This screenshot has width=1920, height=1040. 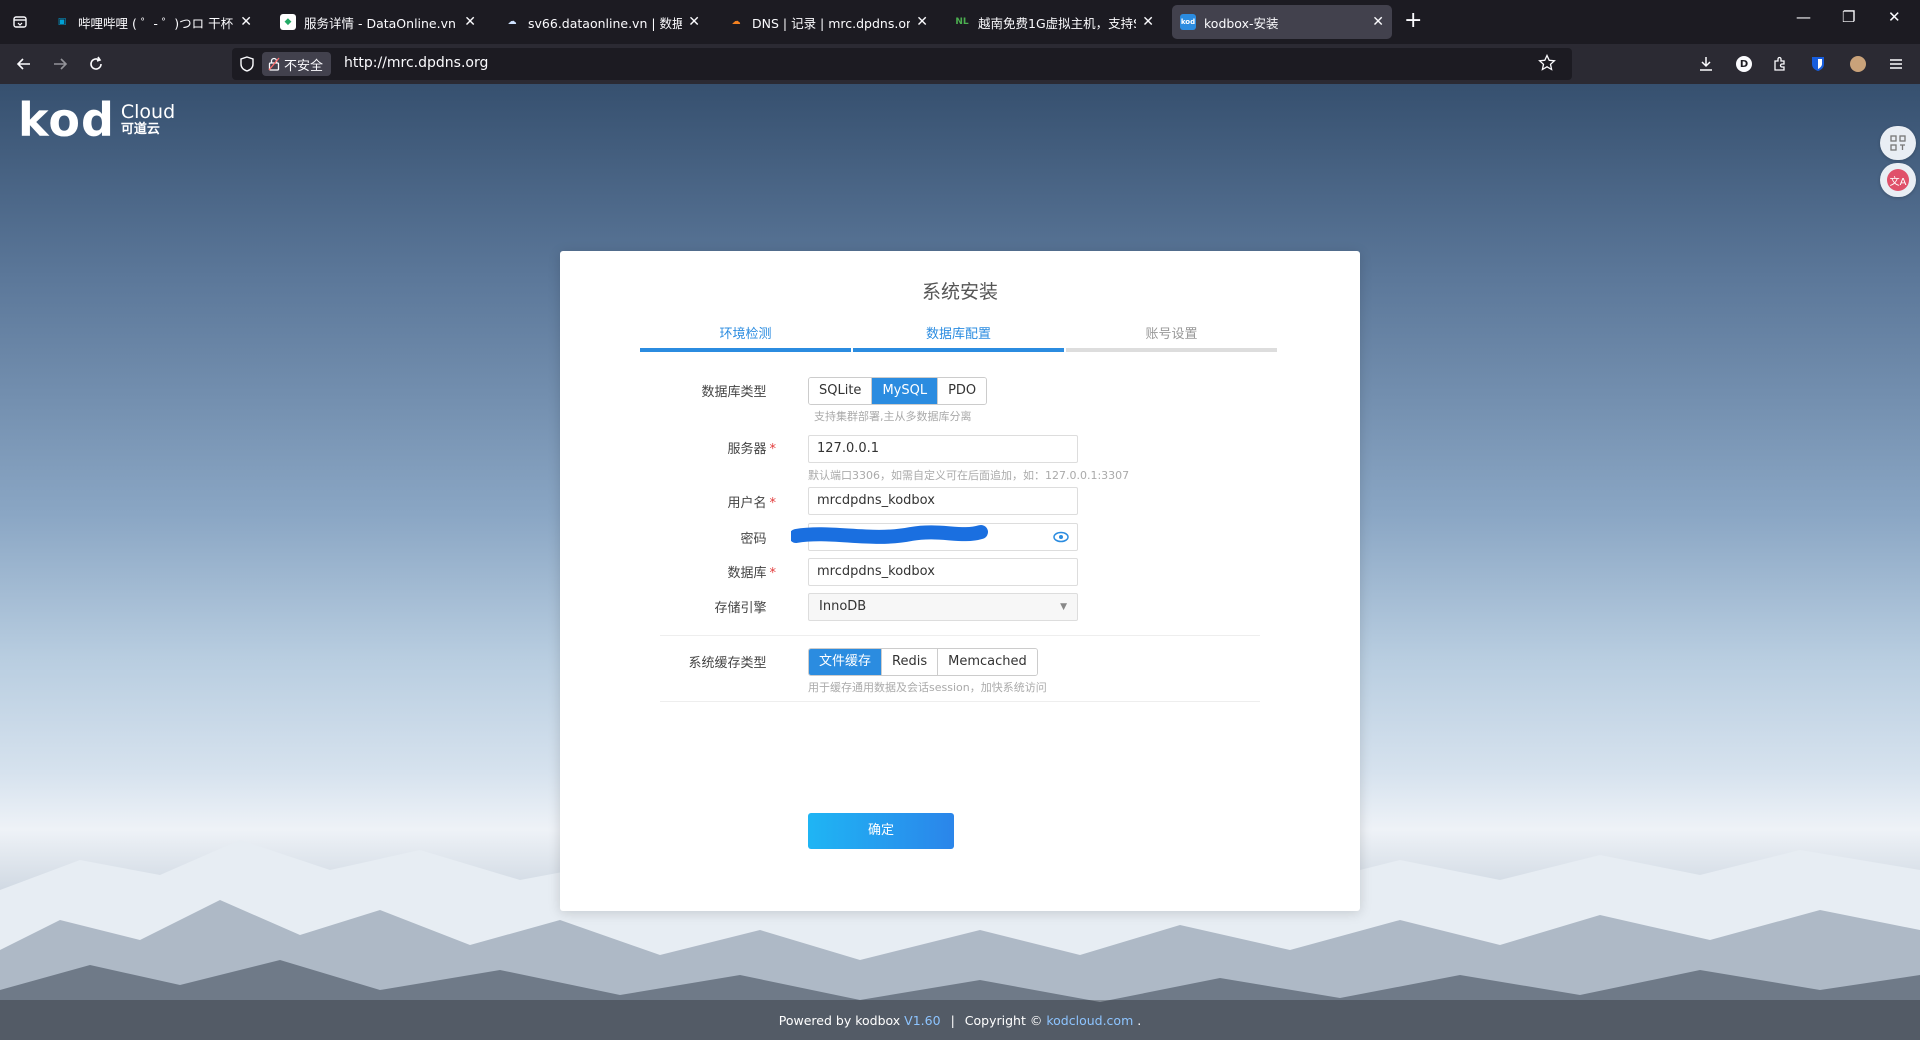 I want to click on tab-title: 服务详情 - DataOnline.vn | Ol, so click(x=381, y=23).